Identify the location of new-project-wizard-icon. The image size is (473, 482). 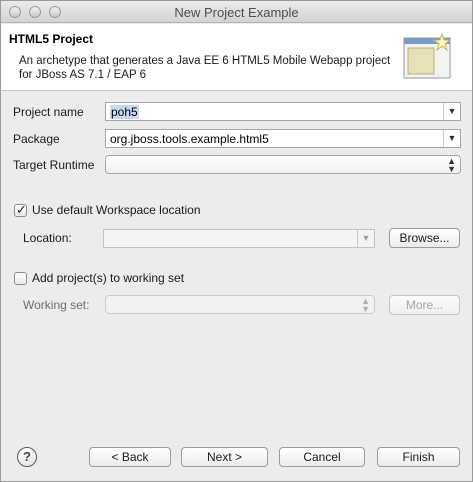
(427, 55).